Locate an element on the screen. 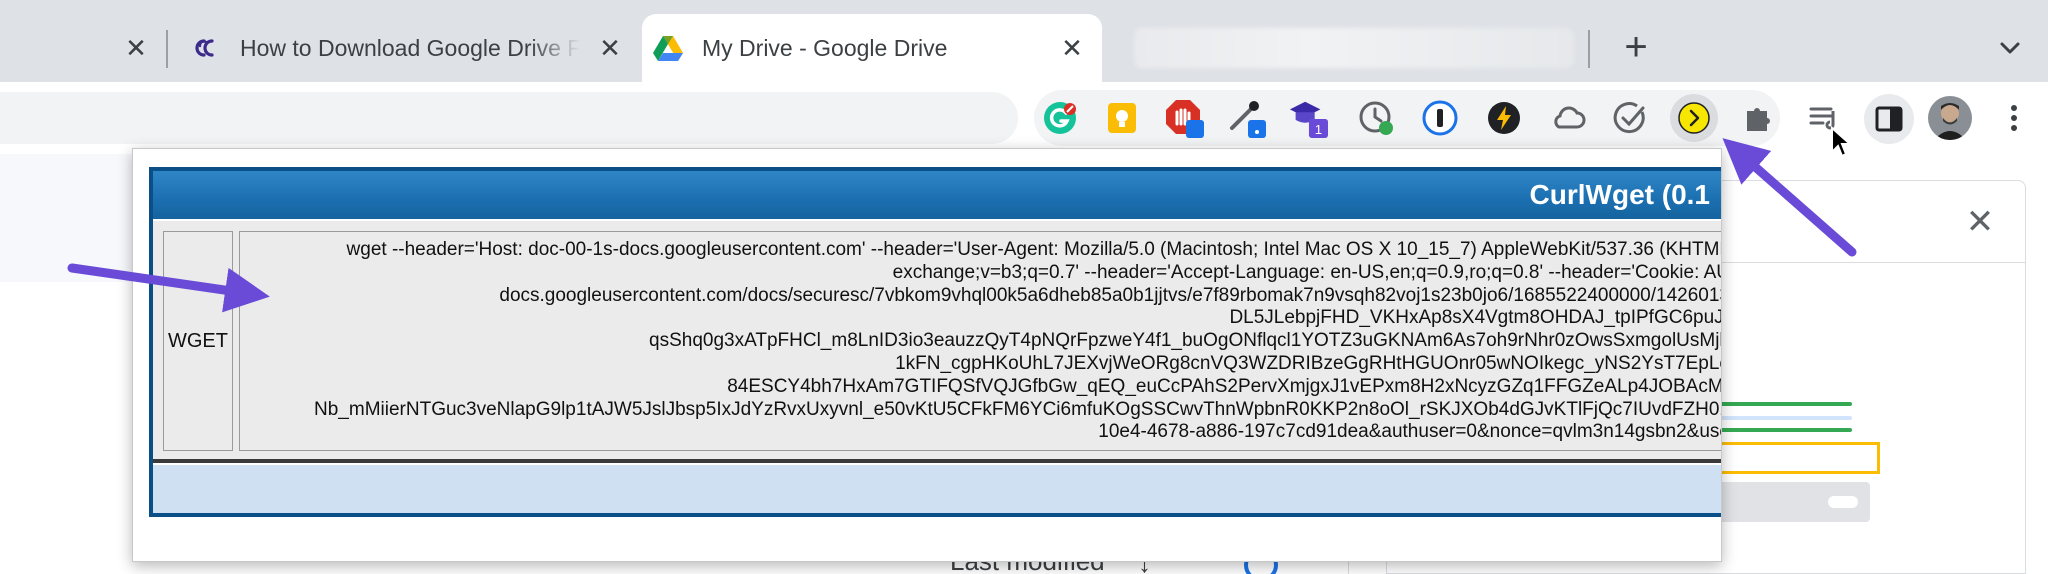 Image resolution: width=2048 pixels, height=574 pixels. tab-title: My Drive - Google Drive is located at coordinates (825, 47).